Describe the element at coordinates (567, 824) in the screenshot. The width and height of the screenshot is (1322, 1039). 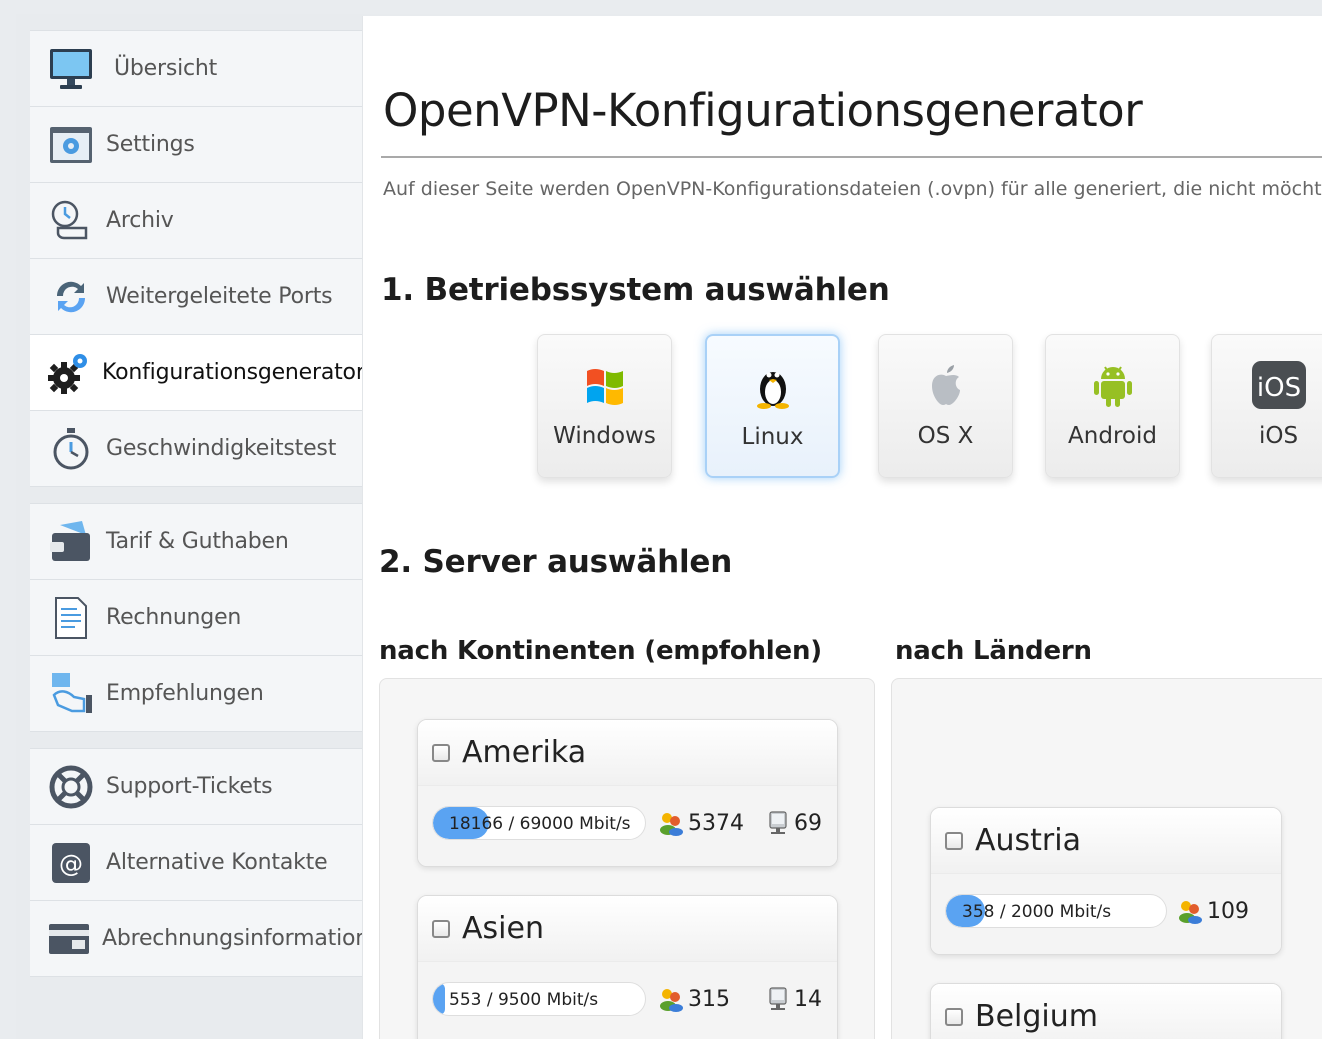
I see `bandwidth-total: / 69000 Mbit/s` at that location.